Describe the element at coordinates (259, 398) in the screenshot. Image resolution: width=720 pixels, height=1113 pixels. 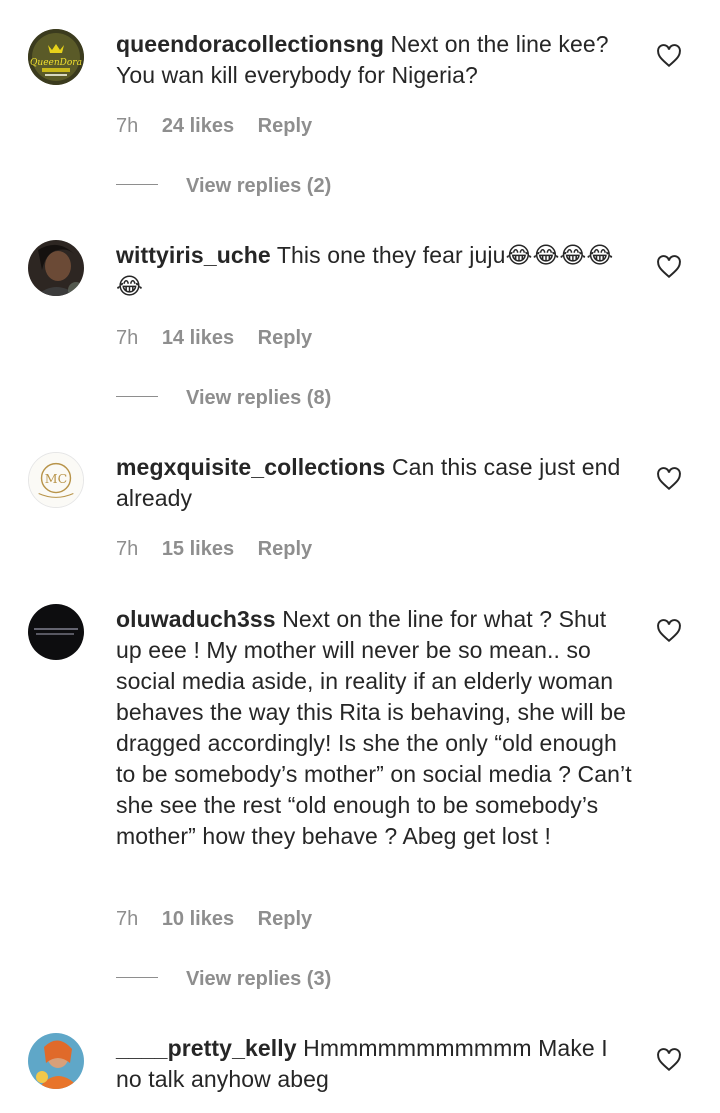
I see `view-replies-label: View replies (8)` at that location.